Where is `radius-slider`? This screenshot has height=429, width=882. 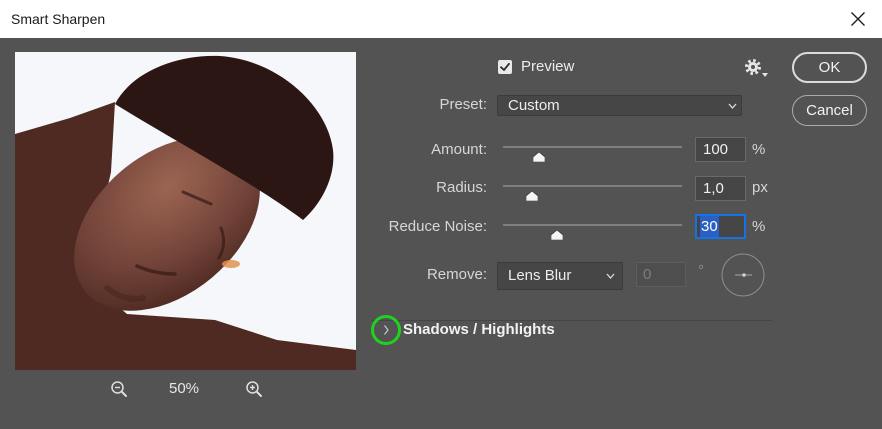 radius-slider is located at coordinates (592, 194).